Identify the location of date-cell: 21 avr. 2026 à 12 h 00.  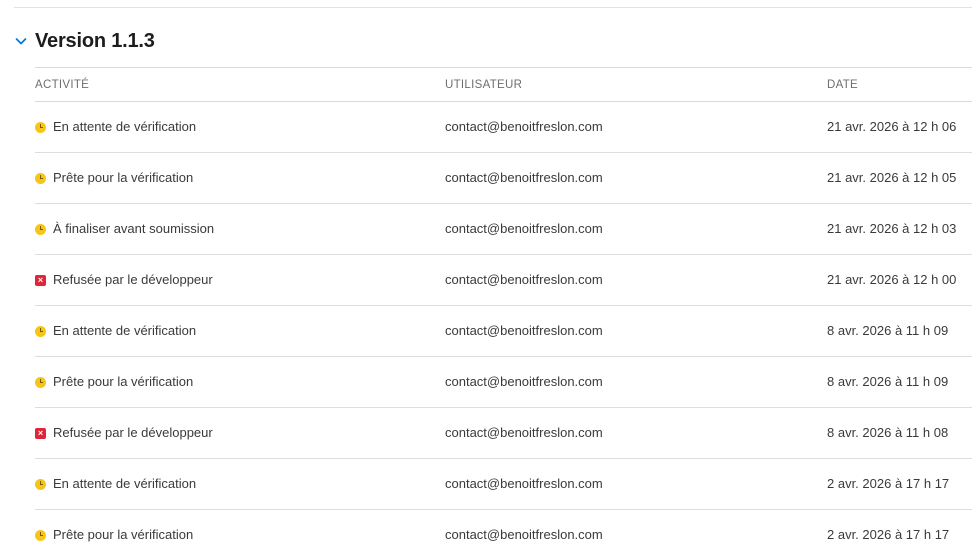
(892, 279).